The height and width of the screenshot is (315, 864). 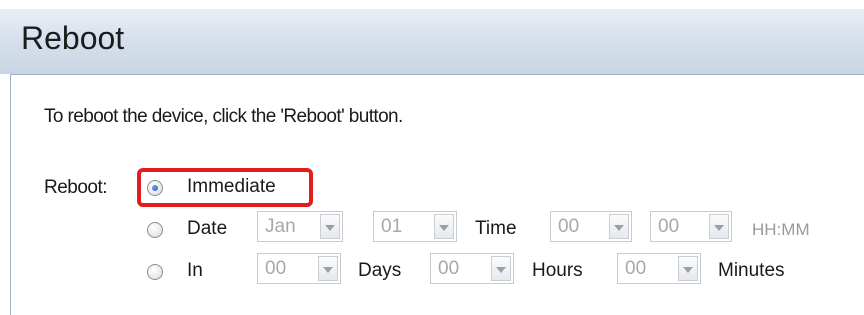 I want to click on day-value: 01, so click(x=392, y=226).